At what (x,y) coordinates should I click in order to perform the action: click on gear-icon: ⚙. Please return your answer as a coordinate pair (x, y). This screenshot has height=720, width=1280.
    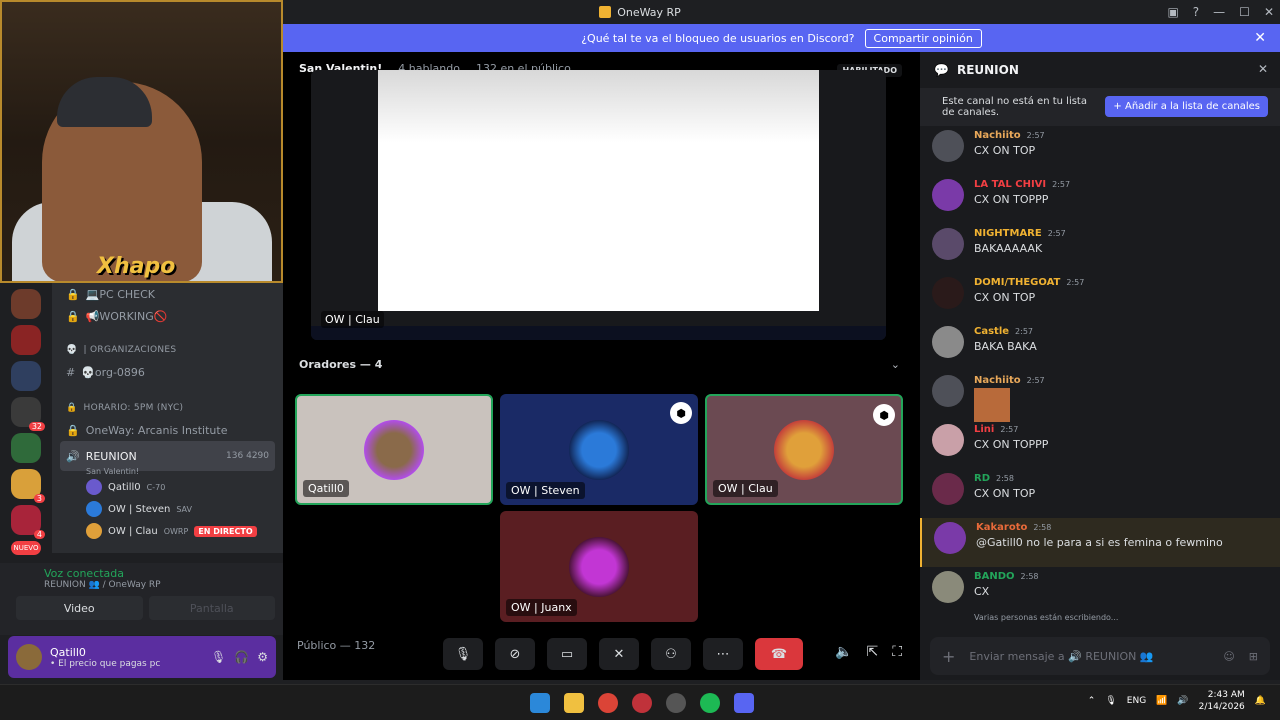
    Looking at the image, I should click on (262, 657).